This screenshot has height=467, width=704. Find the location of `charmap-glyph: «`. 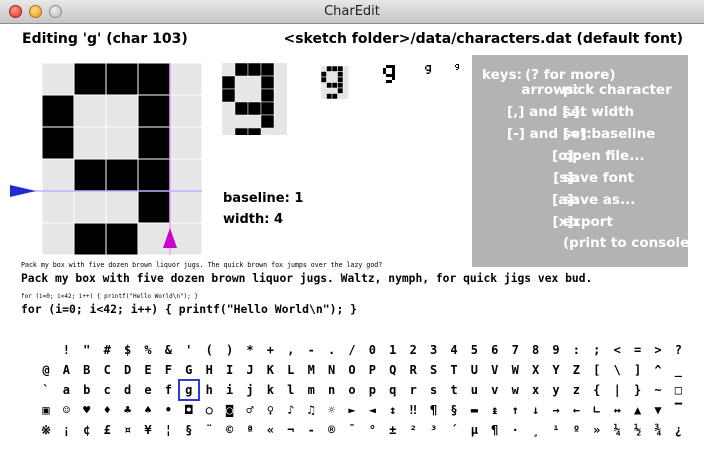

charmap-glyph: « is located at coordinates (270, 430).